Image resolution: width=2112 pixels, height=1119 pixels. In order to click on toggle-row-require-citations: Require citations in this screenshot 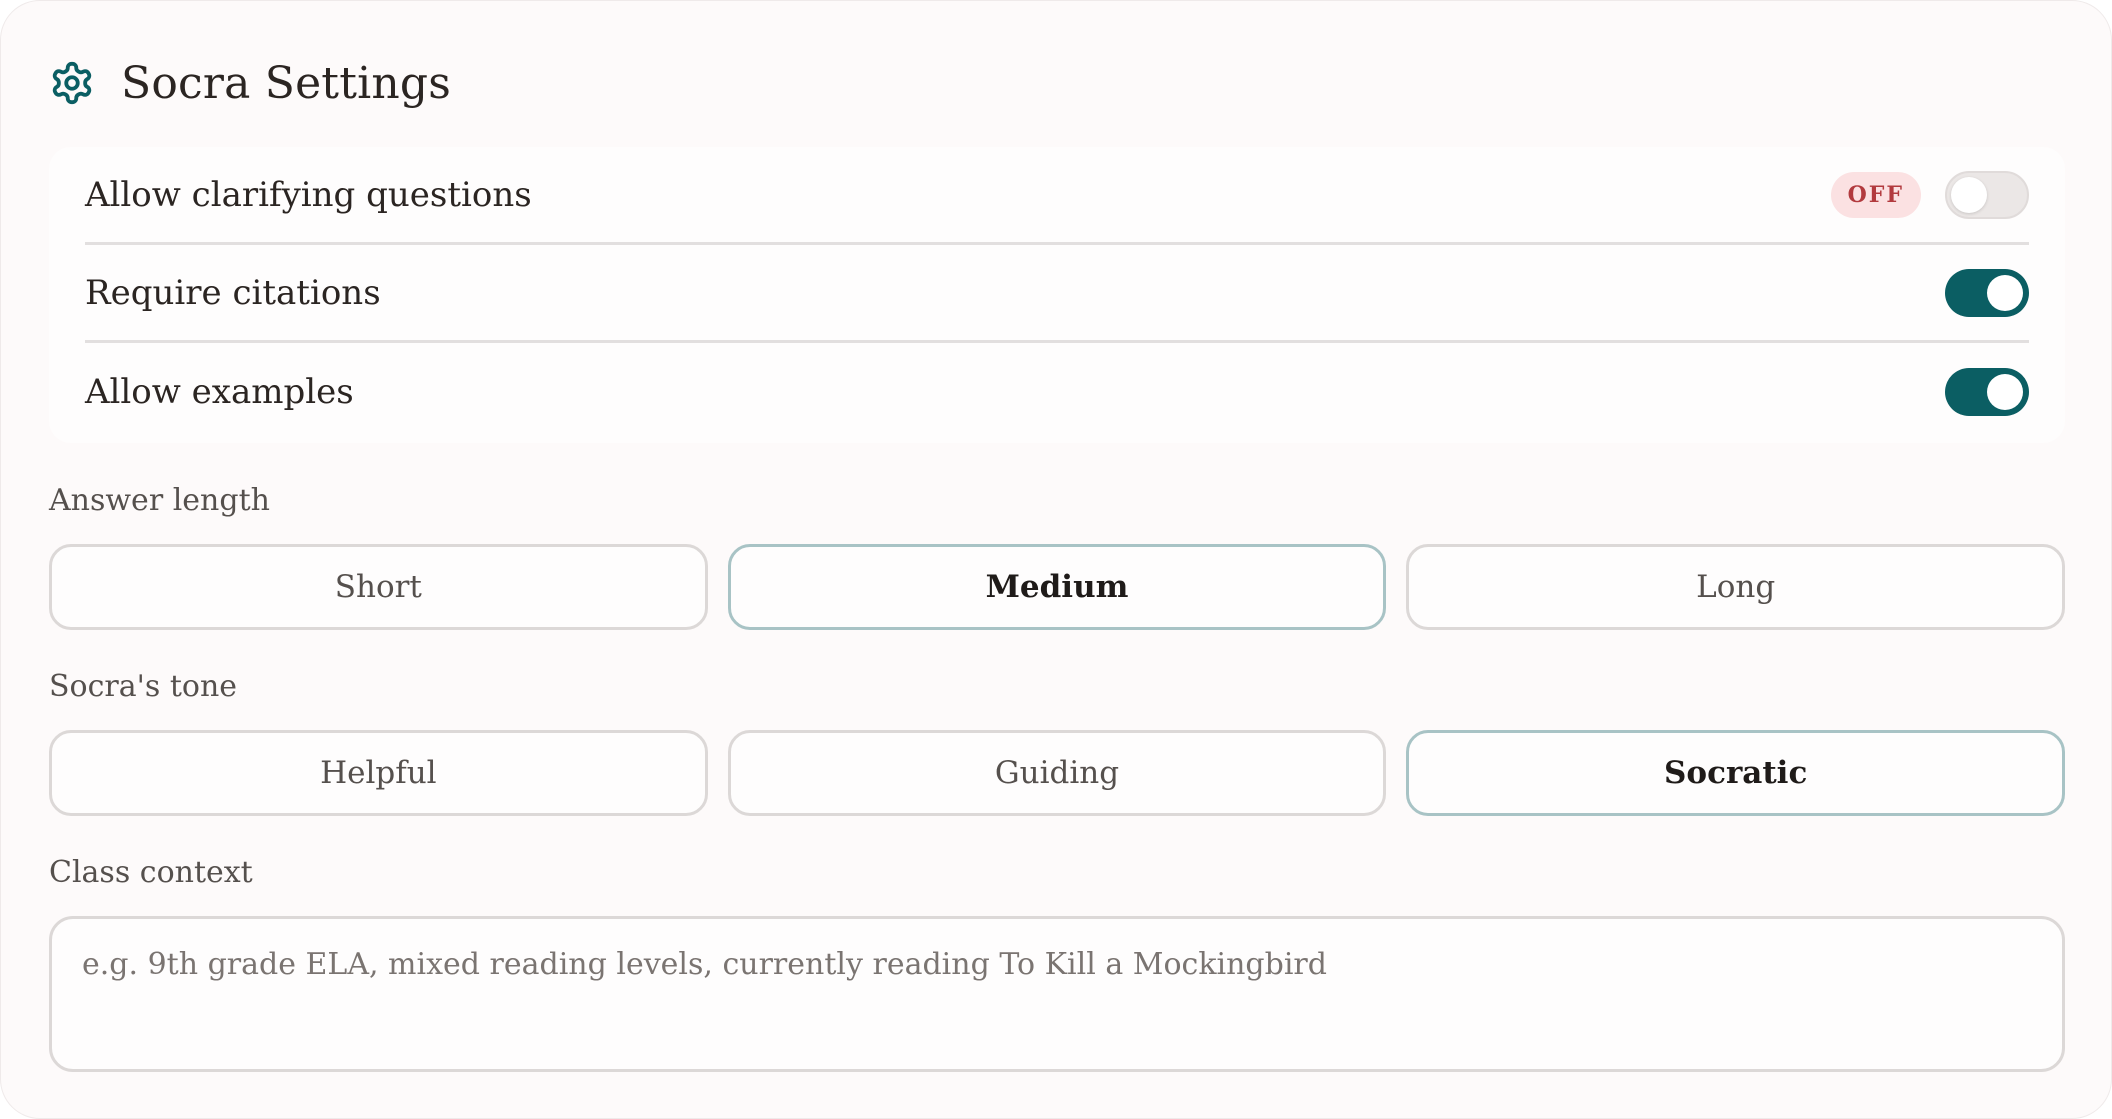, I will do `click(1057, 294)`.